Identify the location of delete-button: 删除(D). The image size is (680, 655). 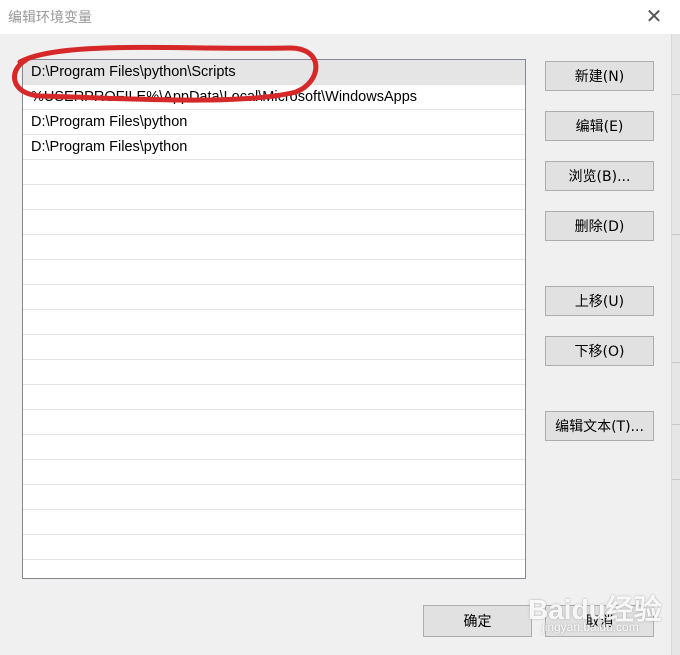
(599, 226).